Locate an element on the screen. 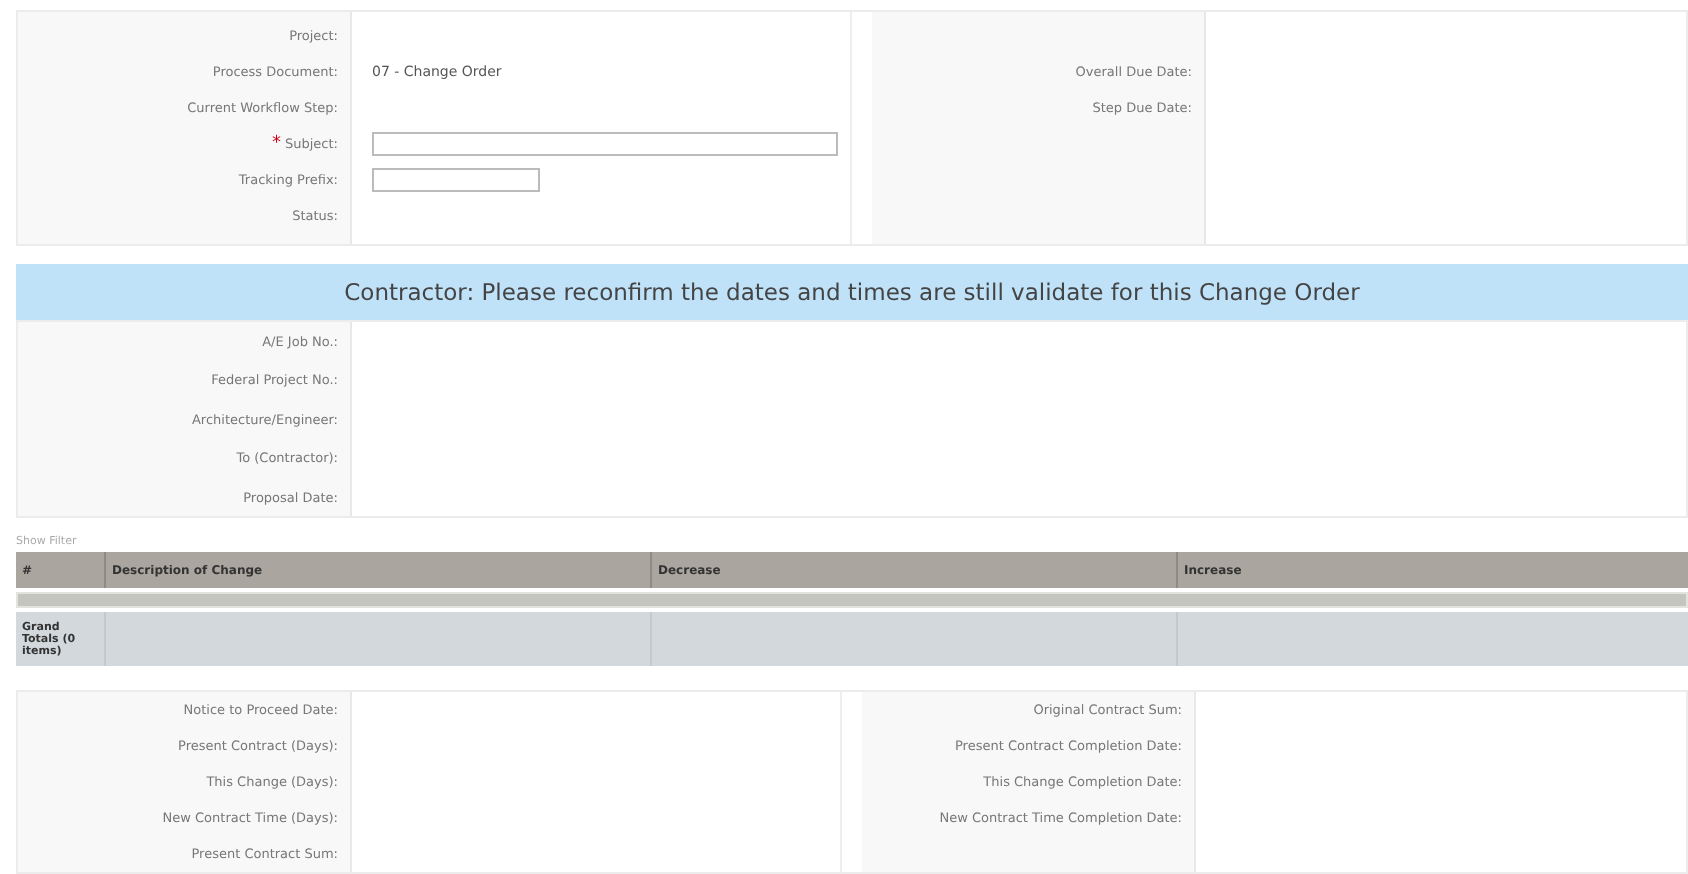 The width and height of the screenshot is (1688, 874). horizontal-scrollbar is located at coordinates (852, 600).